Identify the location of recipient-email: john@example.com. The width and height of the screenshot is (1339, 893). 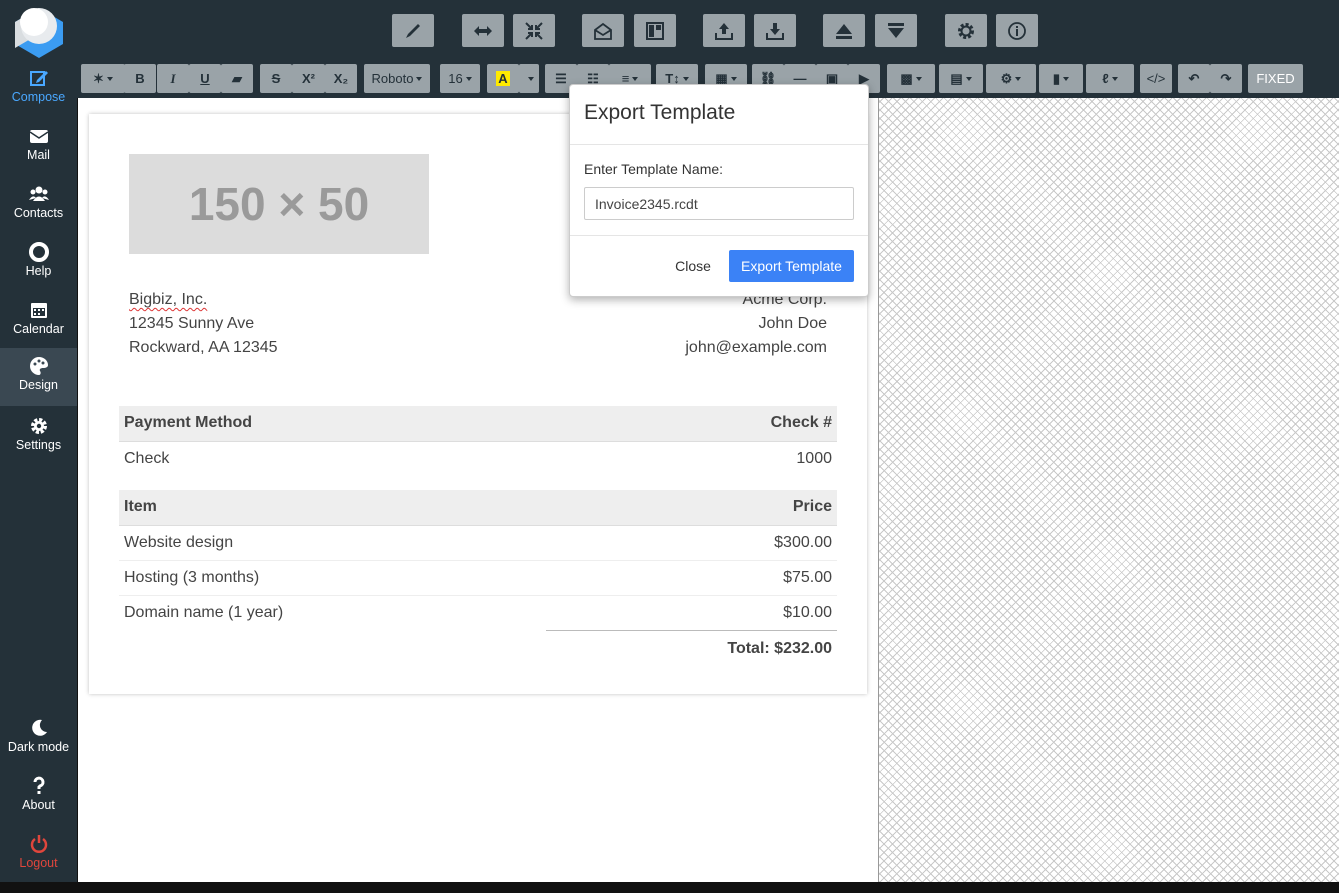
(756, 347).